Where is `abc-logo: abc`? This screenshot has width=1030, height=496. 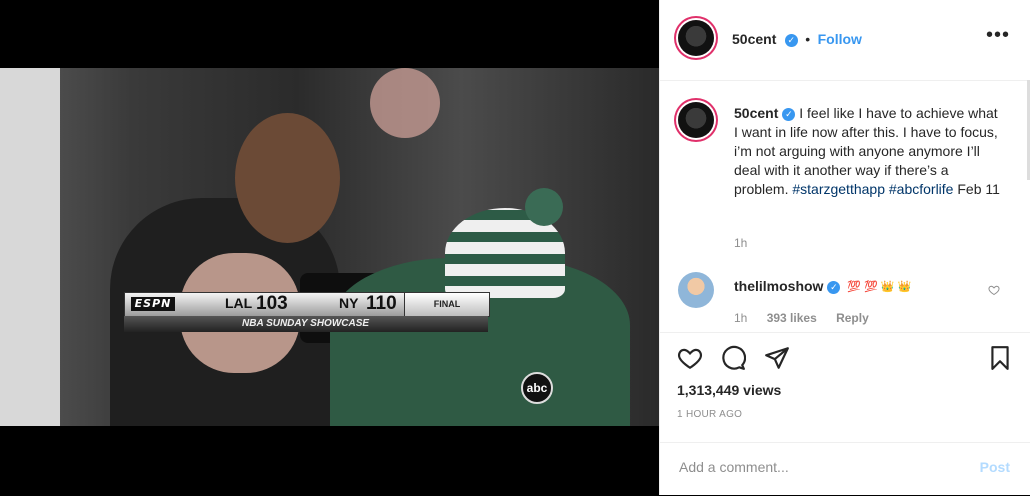 abc-logo: abc is located at coordinates (537, 388).